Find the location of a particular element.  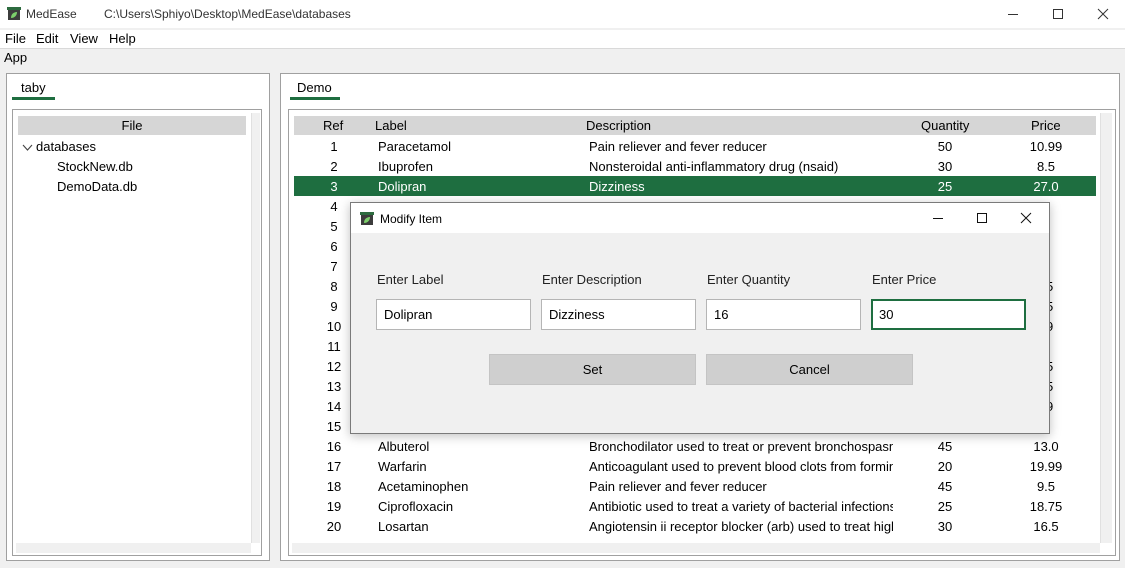

menu-bar: File Edit View Help is located at coordinates (562, 39).